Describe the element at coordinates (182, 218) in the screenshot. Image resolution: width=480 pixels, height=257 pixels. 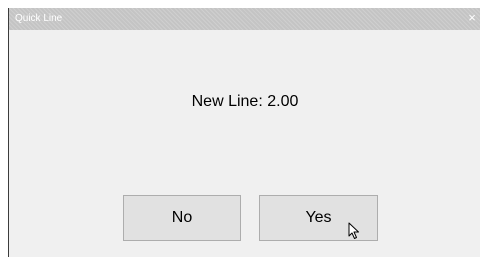
I see `no-button: No` at that location.